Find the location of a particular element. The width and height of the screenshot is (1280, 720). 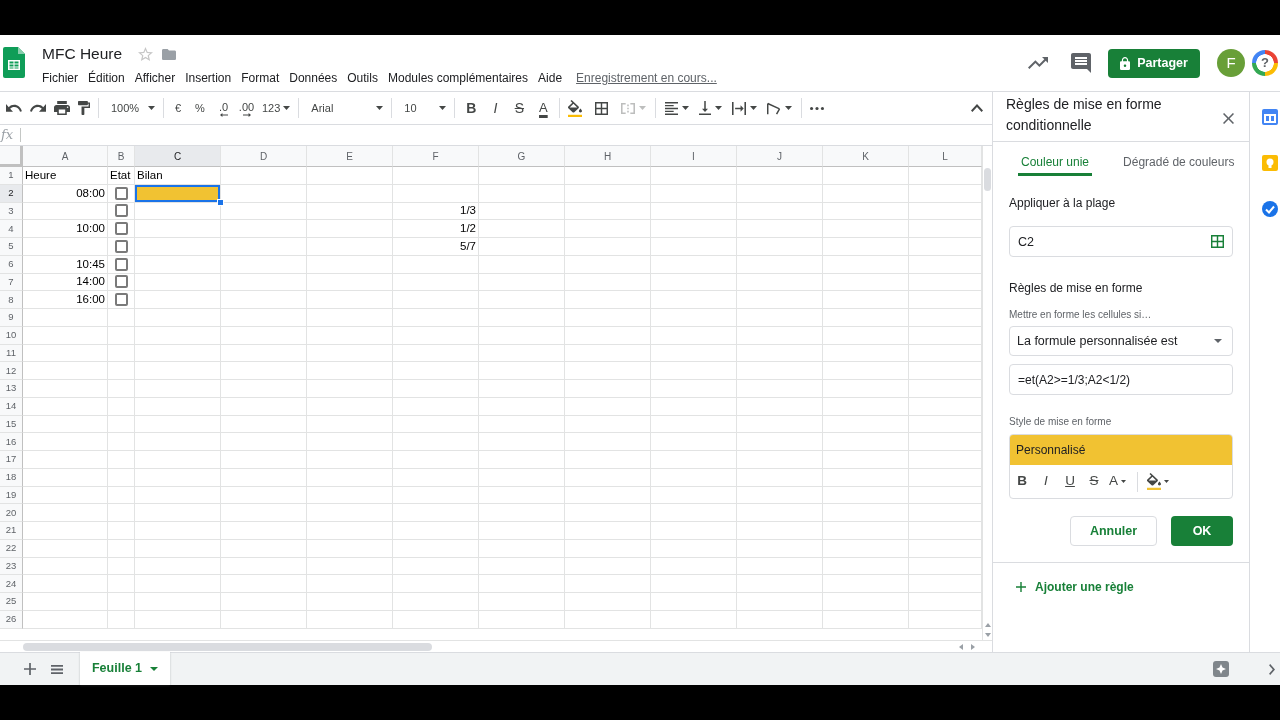

menu-item: Modules complémentaires is located at coordinates (458, 78).